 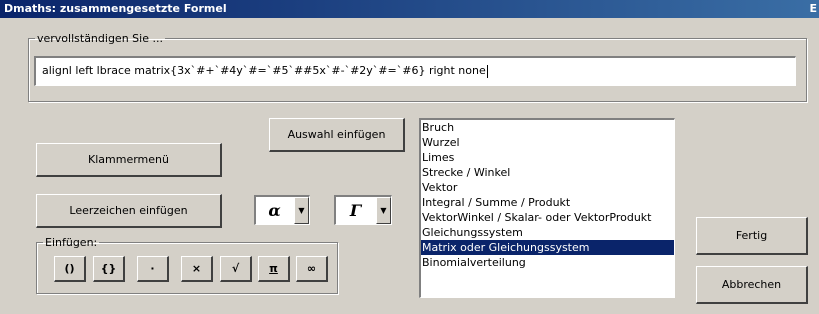 I want to click on list-item: Matrix oder Gleichungssystem, so click(x=547, y=247).